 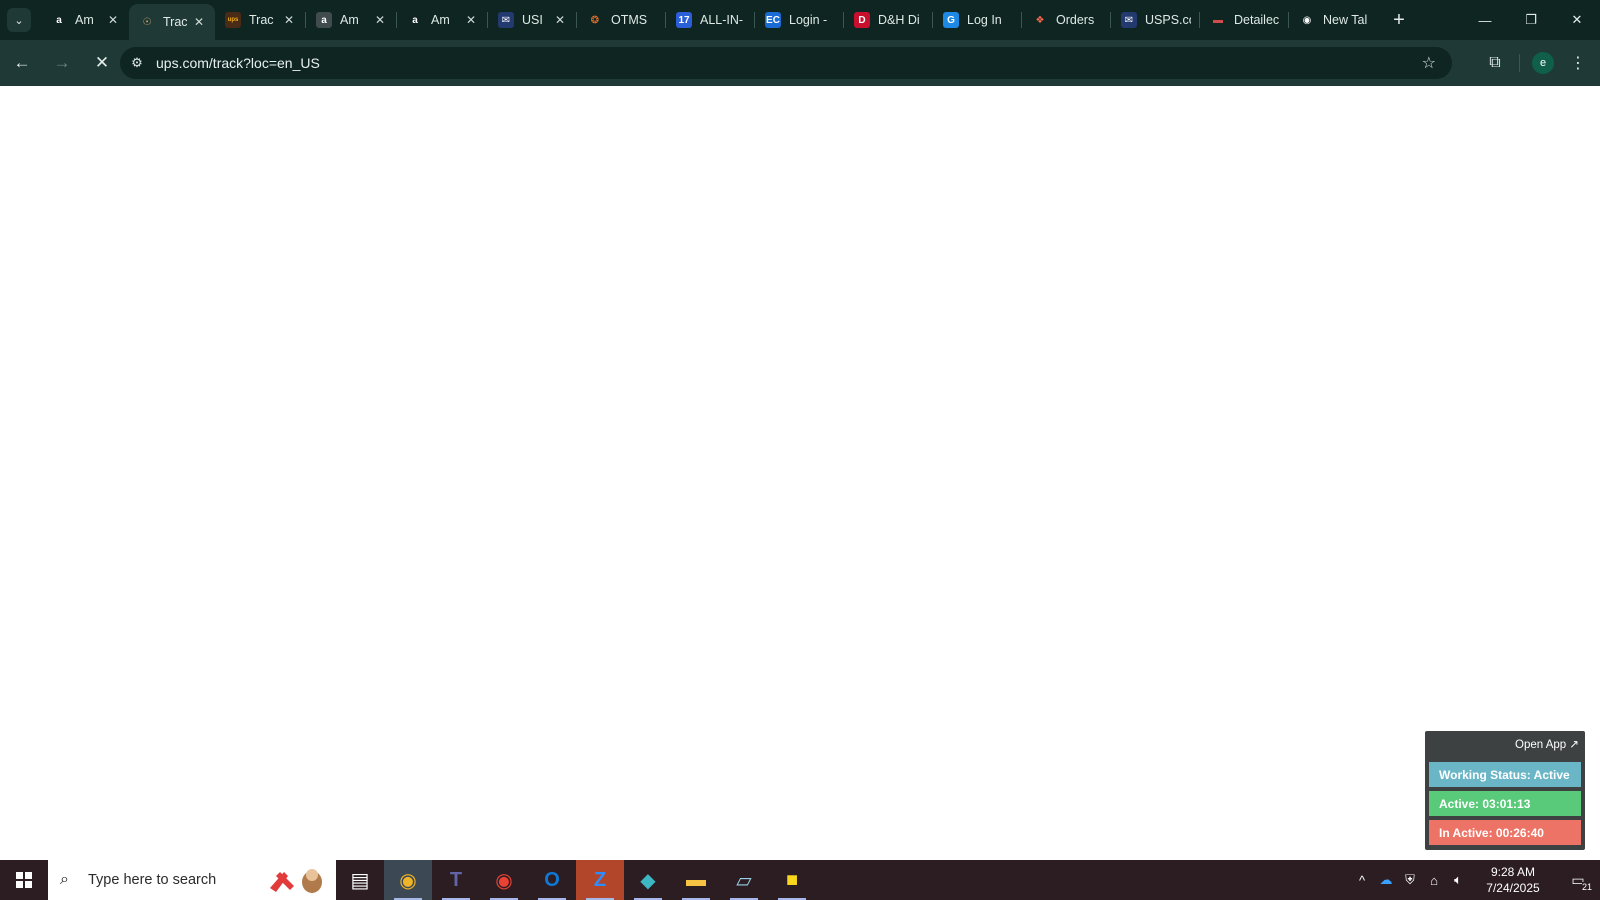 I want to click on stop-icon: ✕, so click(x=102, y=62).